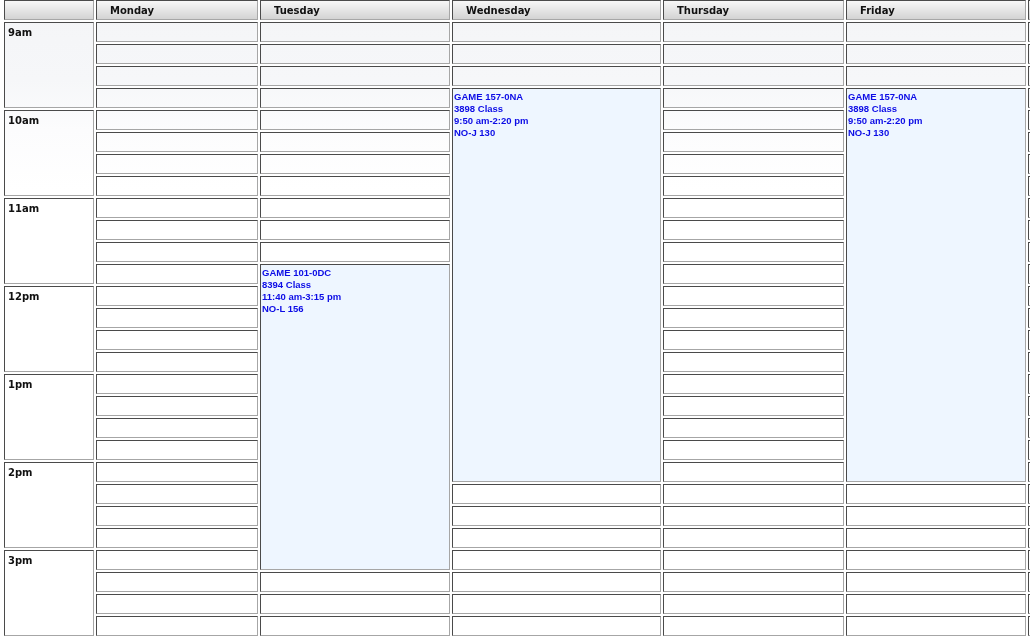 This screenshot has height=638, width=1030. What do you see at coordinates (936, 10) in the screenshot?
I see `day-header: Friday` at bounding box center [936, 10].